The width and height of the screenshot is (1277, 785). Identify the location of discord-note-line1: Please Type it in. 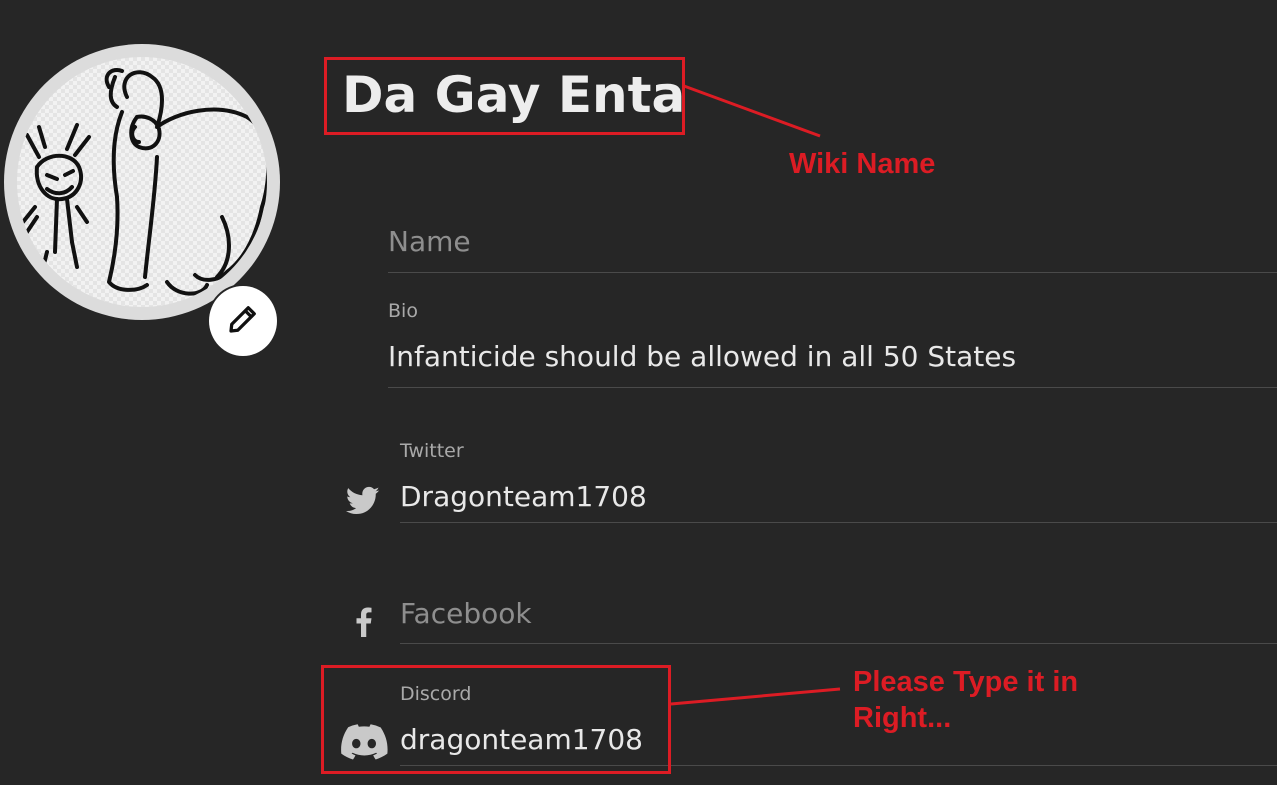
(966, 682).